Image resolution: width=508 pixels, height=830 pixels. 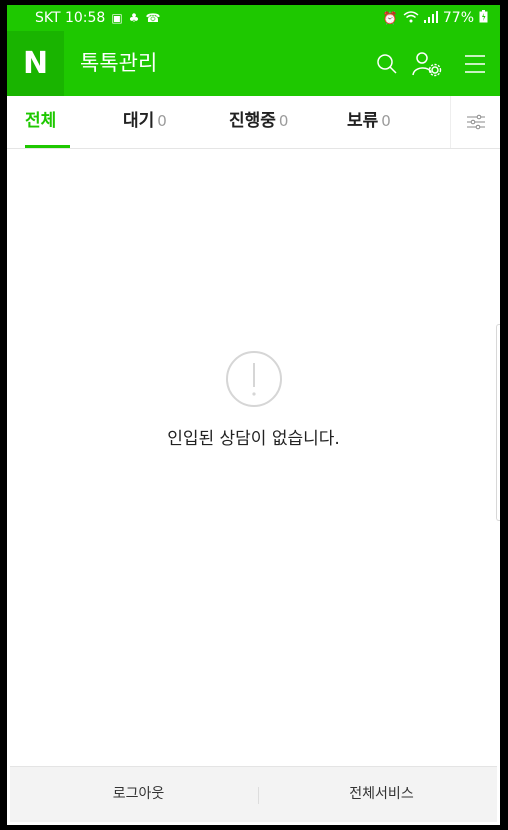 I want to click on exclamation-circle-icon, so click(x=253, y=379).